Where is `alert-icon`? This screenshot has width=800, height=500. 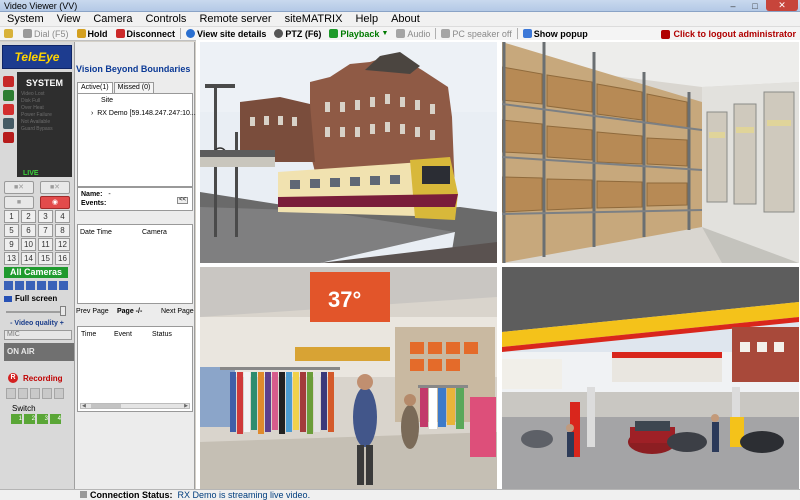 alert-icon is located at coordinates (8, 109).